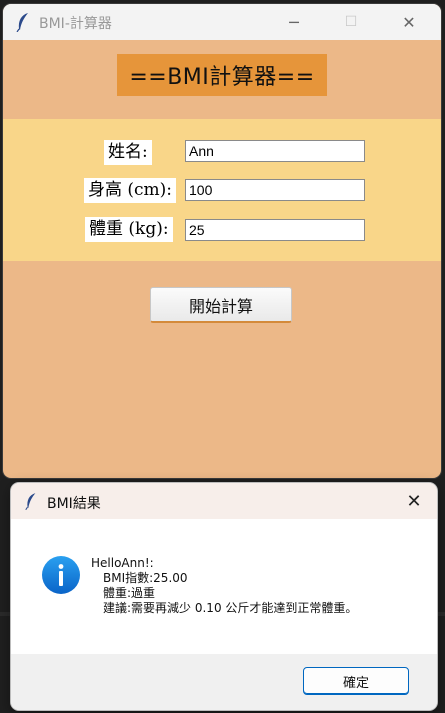 This screenshot has width=445, height=713. Describe the element at coordinates (222, 75) in the screenshot. I see `app-title: ==BMI計算器==` at that location.